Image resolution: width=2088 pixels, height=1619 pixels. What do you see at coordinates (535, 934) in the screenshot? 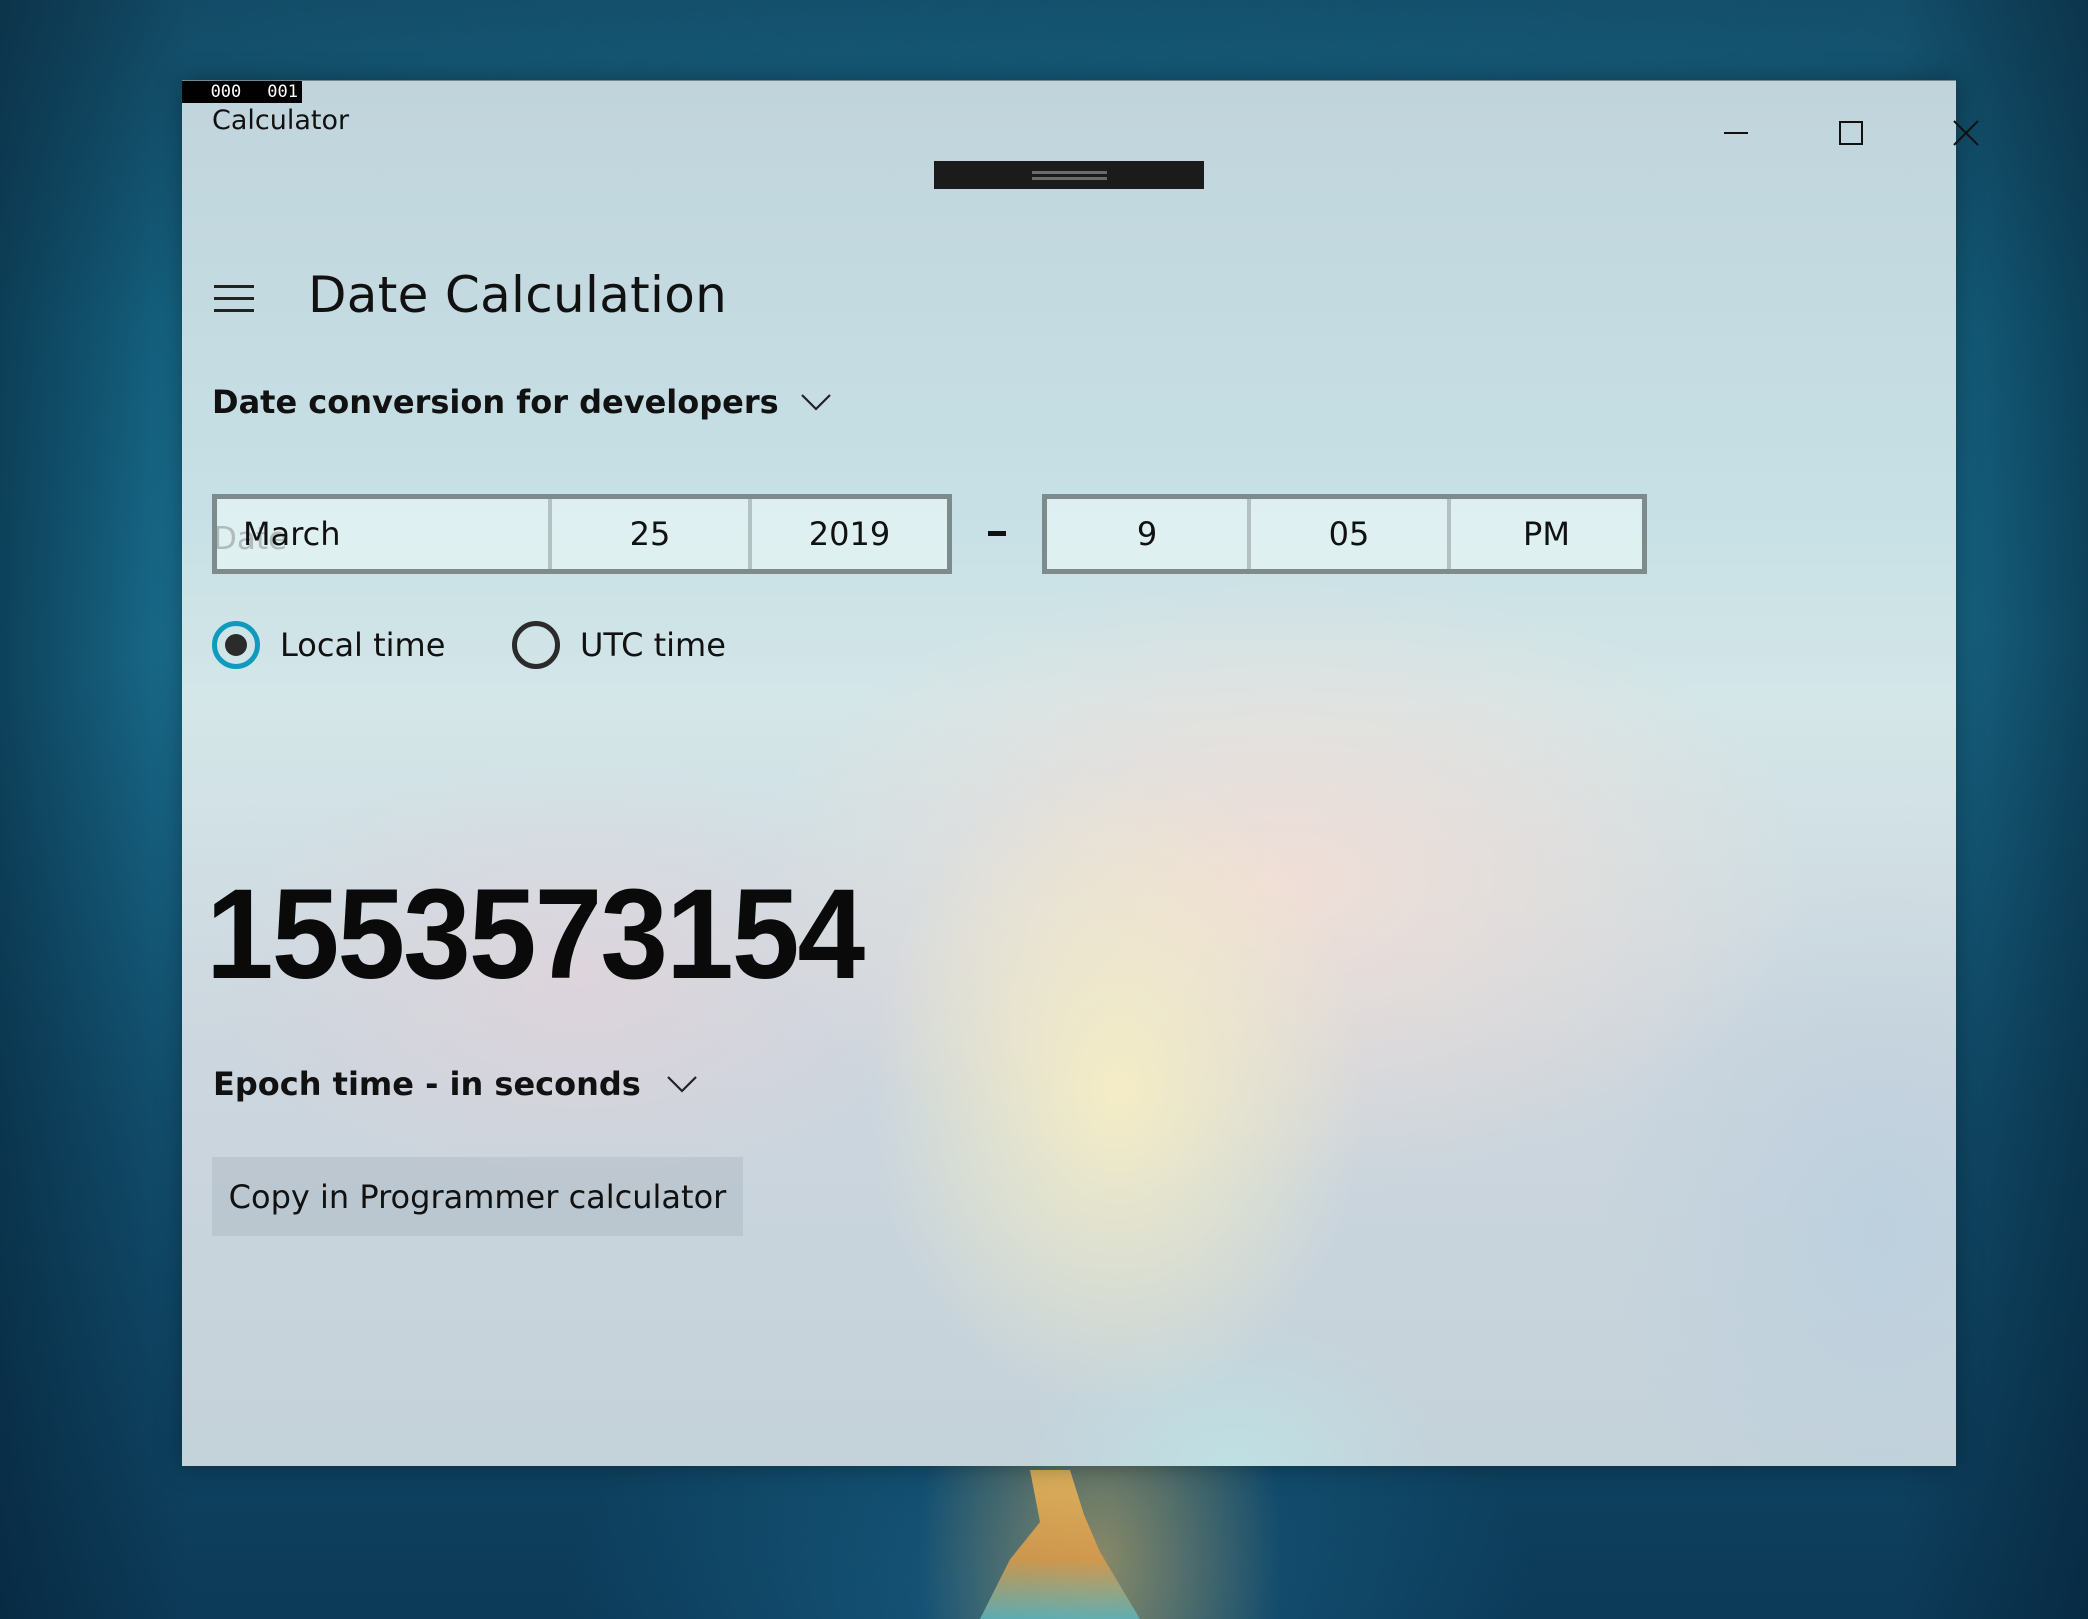
I see `result-value: 1553573154` at bounding box center [535, 934].